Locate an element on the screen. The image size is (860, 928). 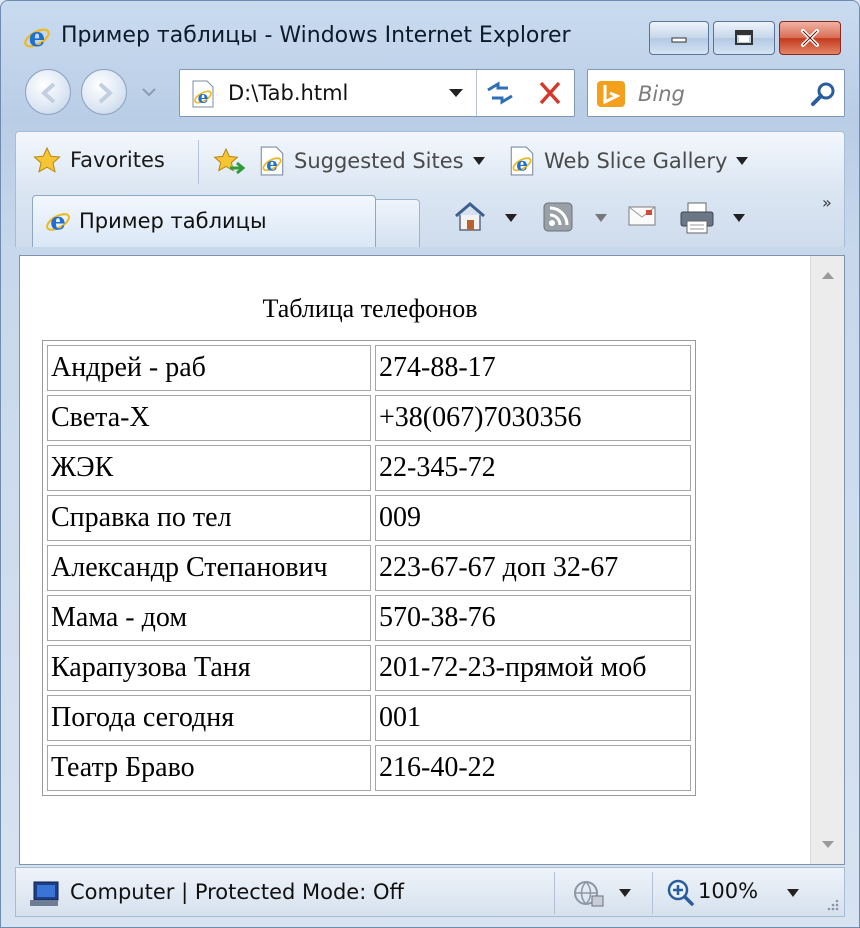
search-input: Bing is located at coordinates (661, 94).